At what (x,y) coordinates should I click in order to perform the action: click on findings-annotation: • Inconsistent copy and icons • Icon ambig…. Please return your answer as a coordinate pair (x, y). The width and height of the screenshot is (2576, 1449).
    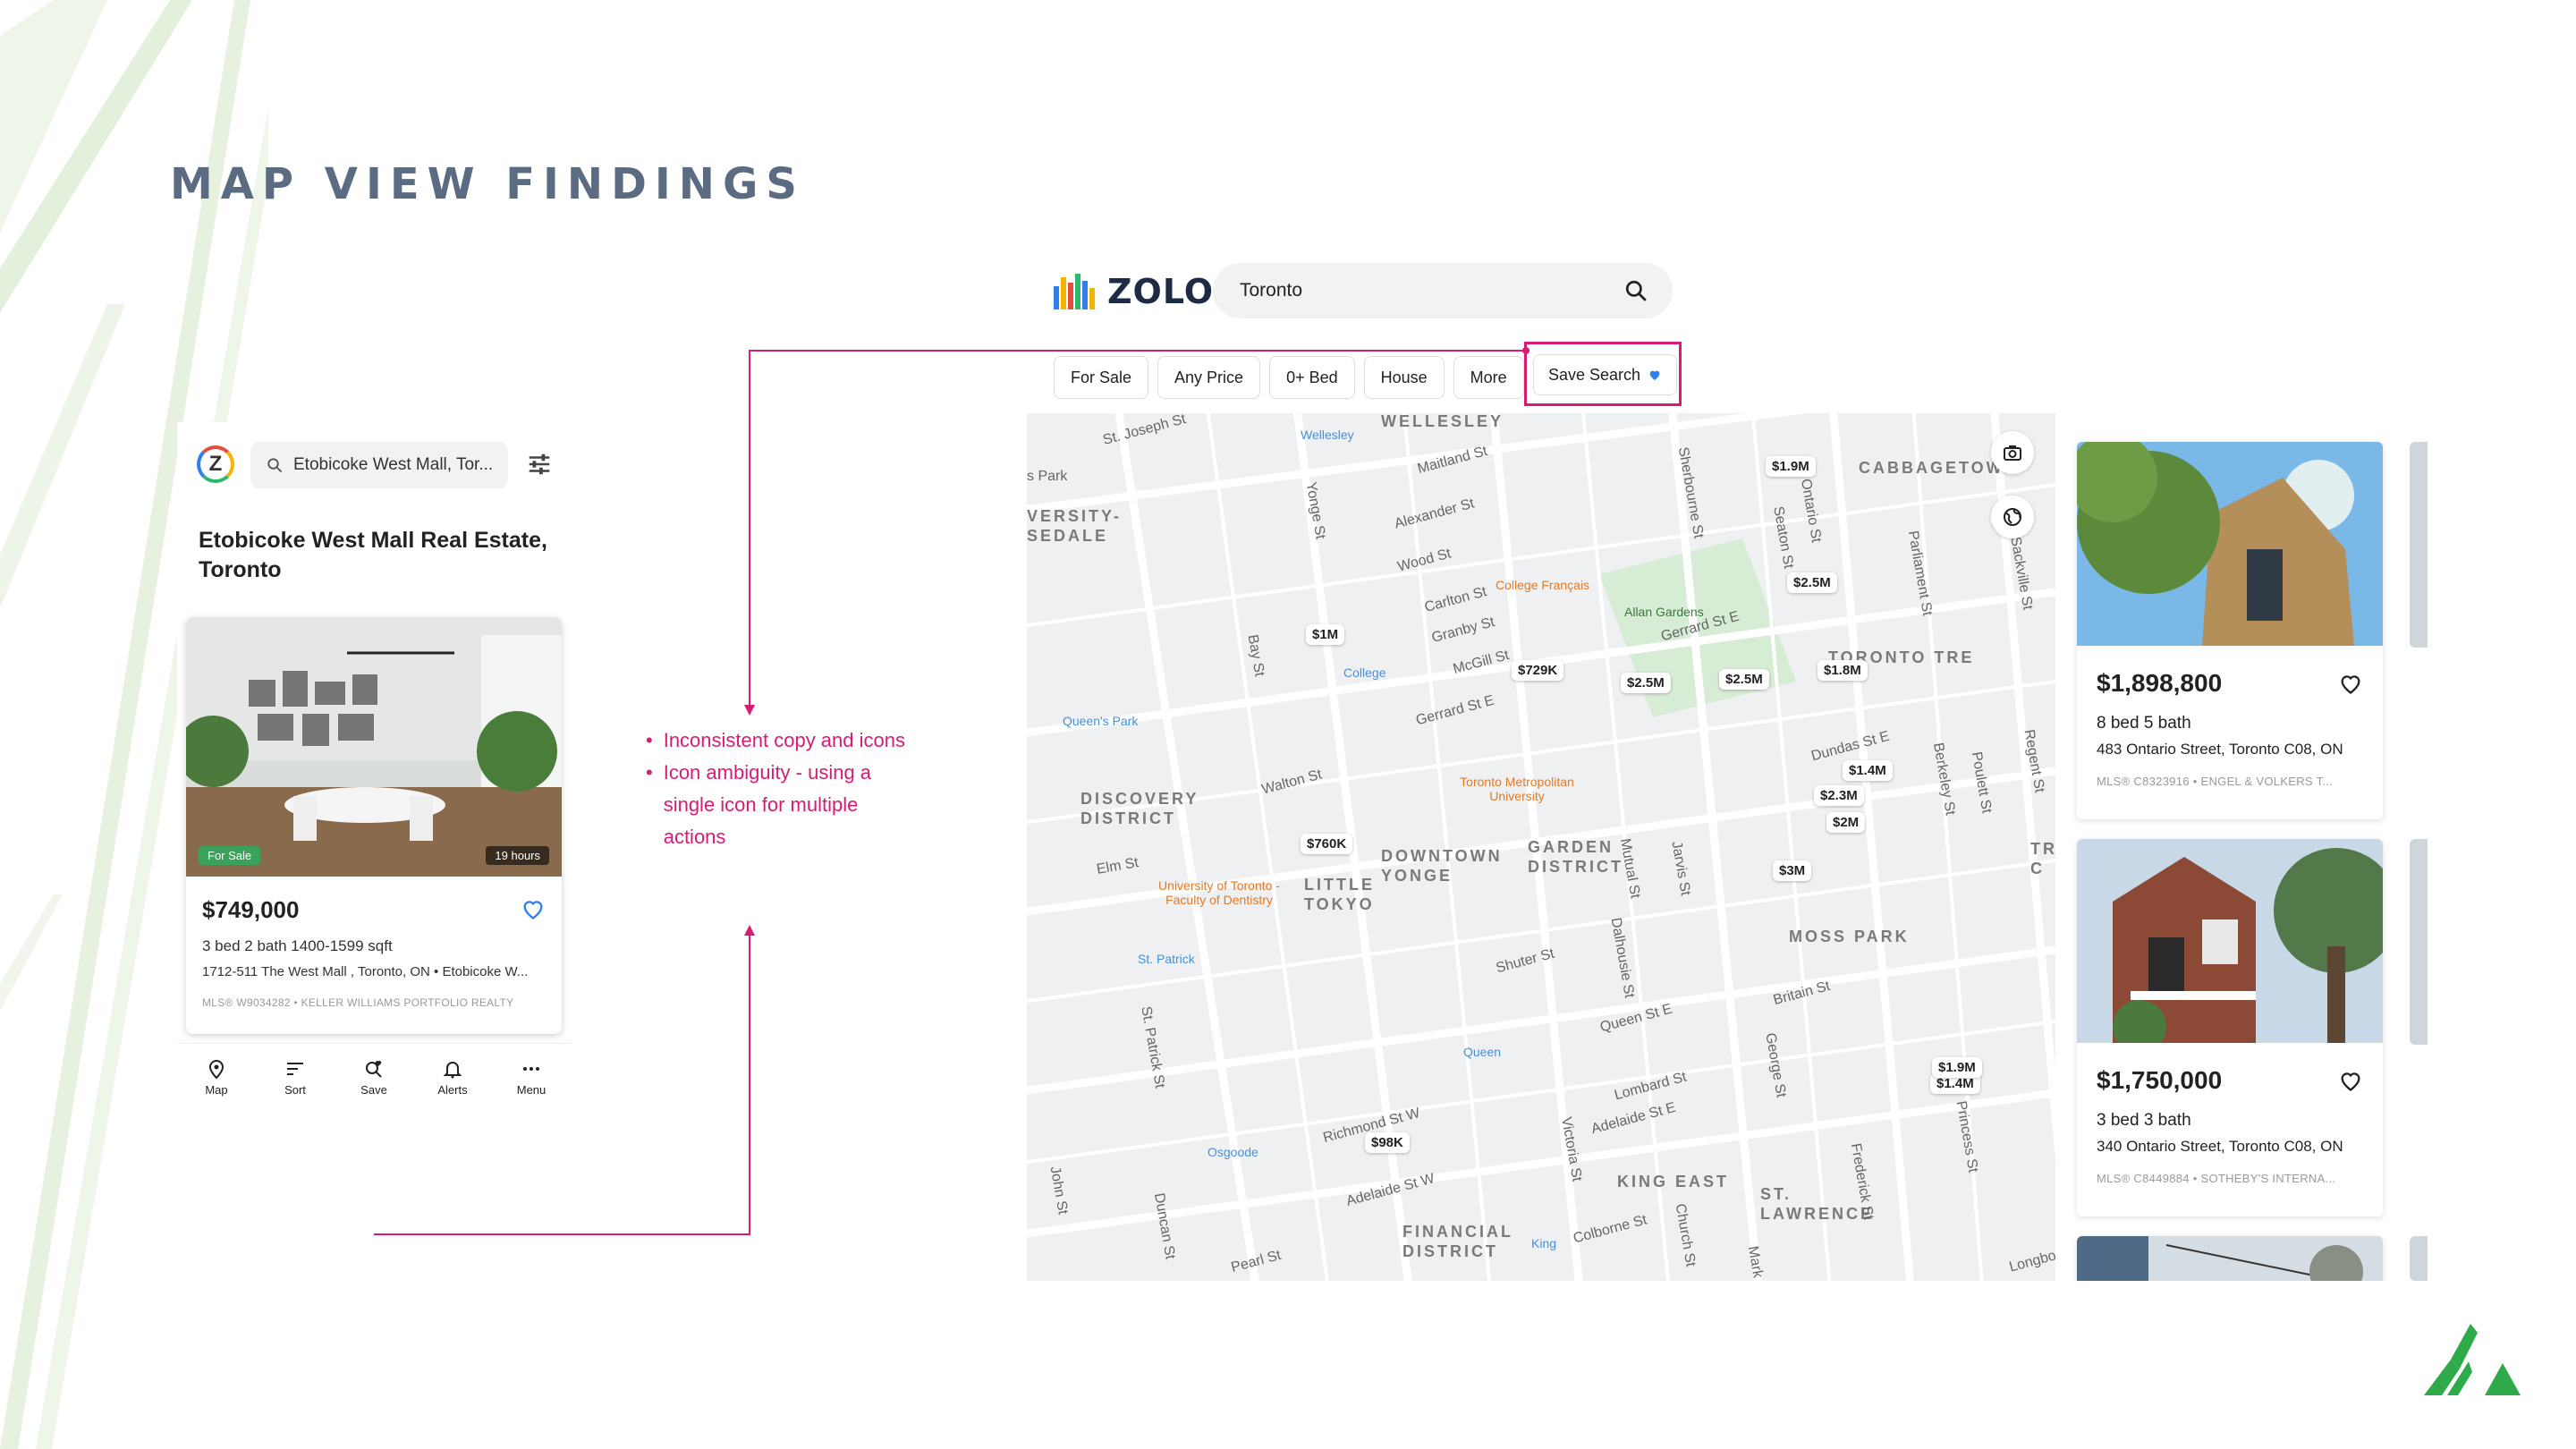
    Looking at the image, I should click on (780, 788).